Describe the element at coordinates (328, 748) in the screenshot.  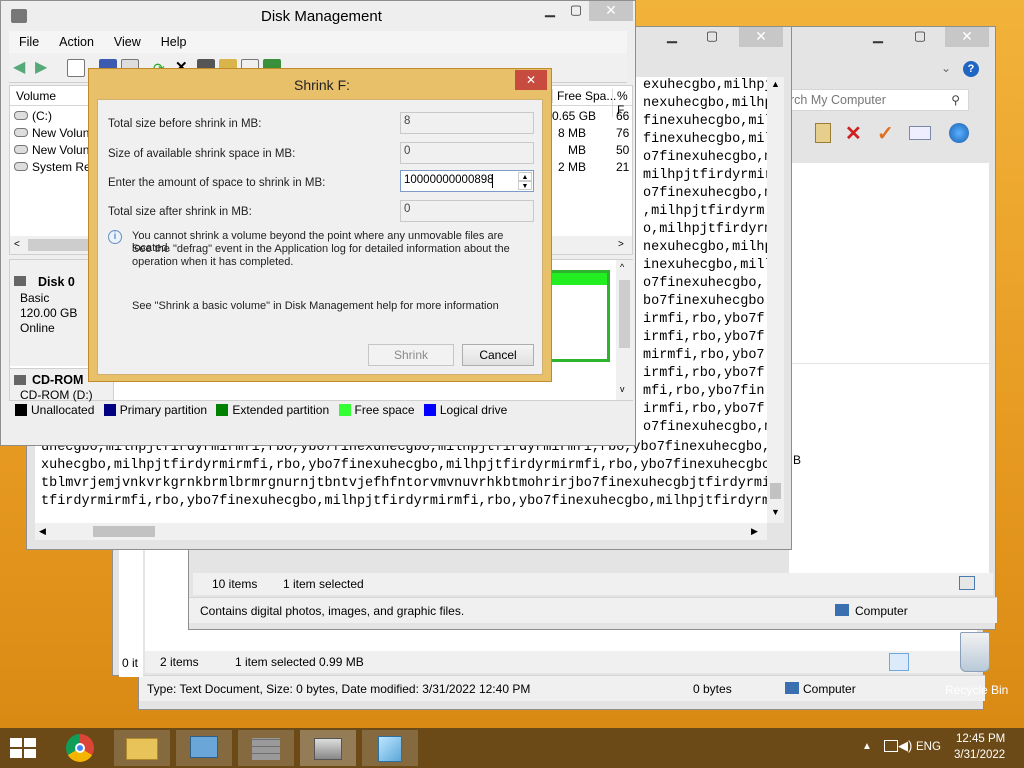
I see `taskbar-disk-management` at that location.